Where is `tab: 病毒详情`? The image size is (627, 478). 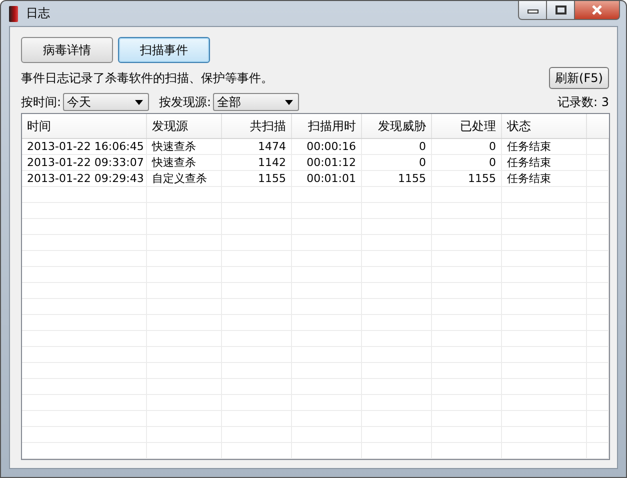
tab: 病毒详情 is located at coordinates (67, 50).